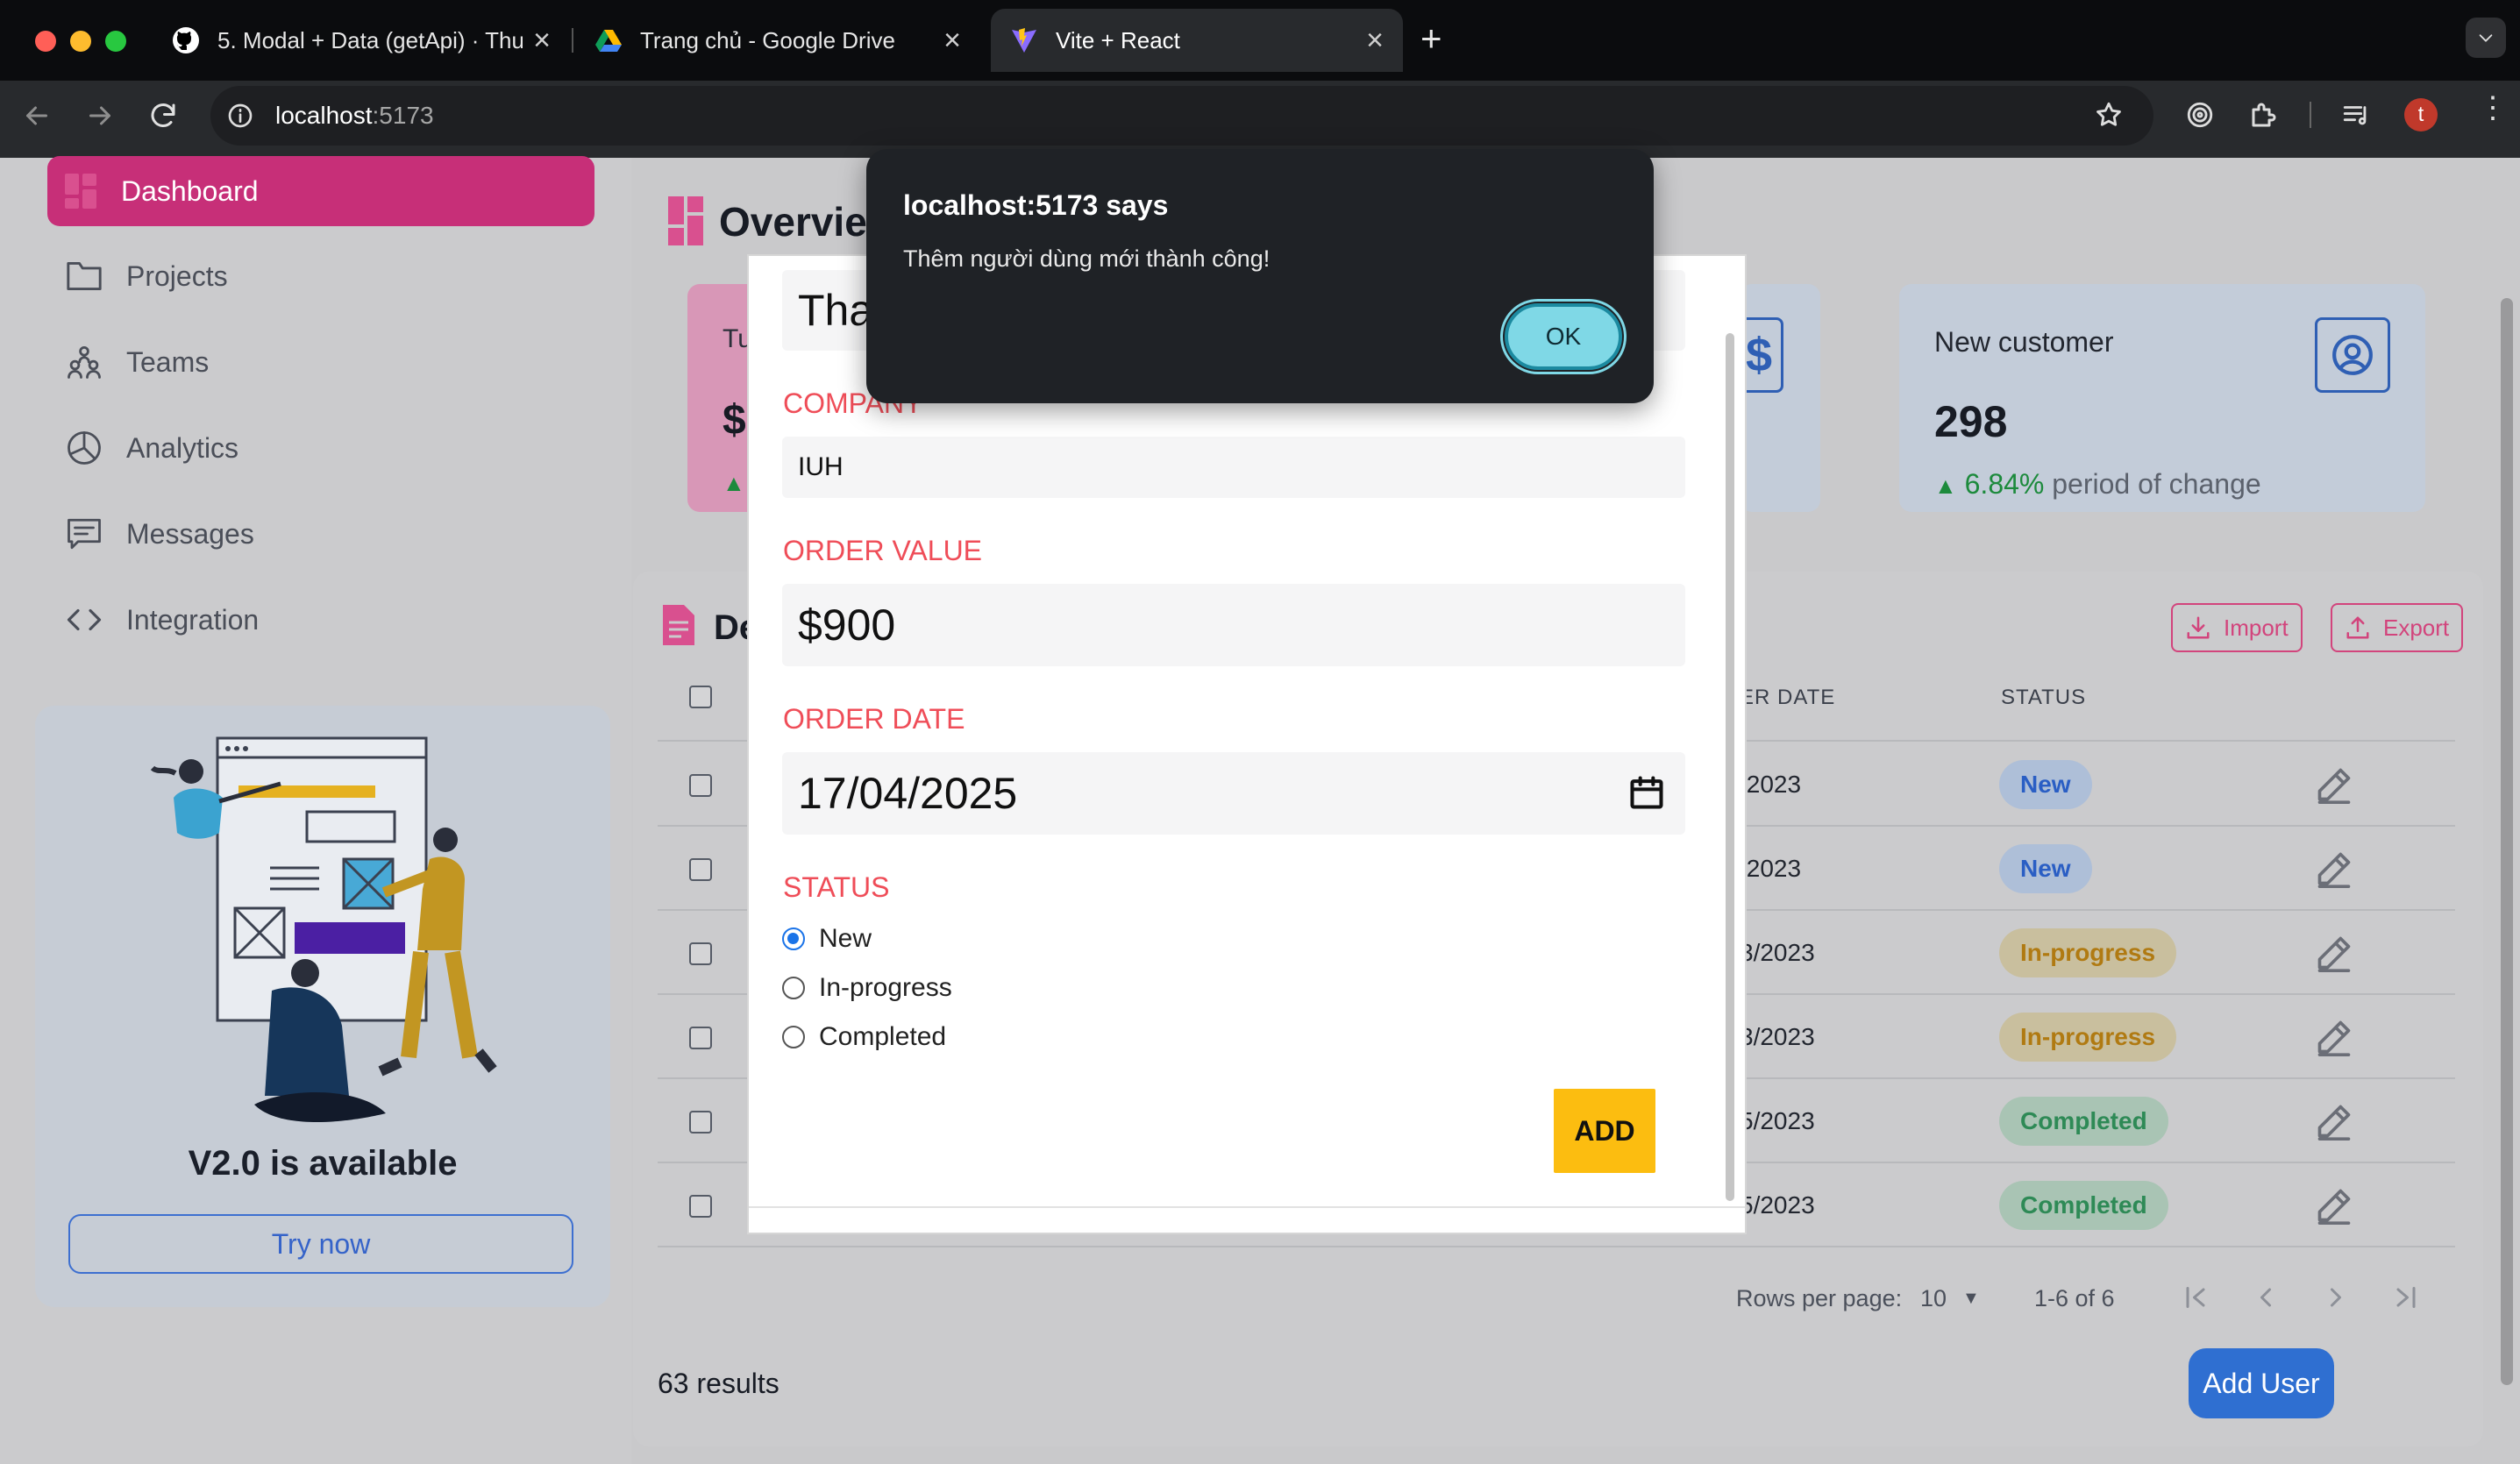 This screenshot has width=2520, height=1464. What do you see at coordinates (115, 41) in the screenshot?
I see `maximize-window-button` at bounding box center [115, 41].